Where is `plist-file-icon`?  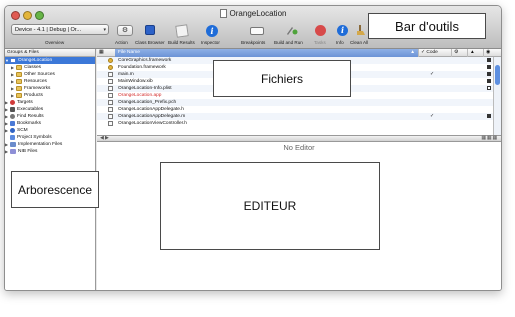 plist-file-icon is located at coordinates (110, 88).